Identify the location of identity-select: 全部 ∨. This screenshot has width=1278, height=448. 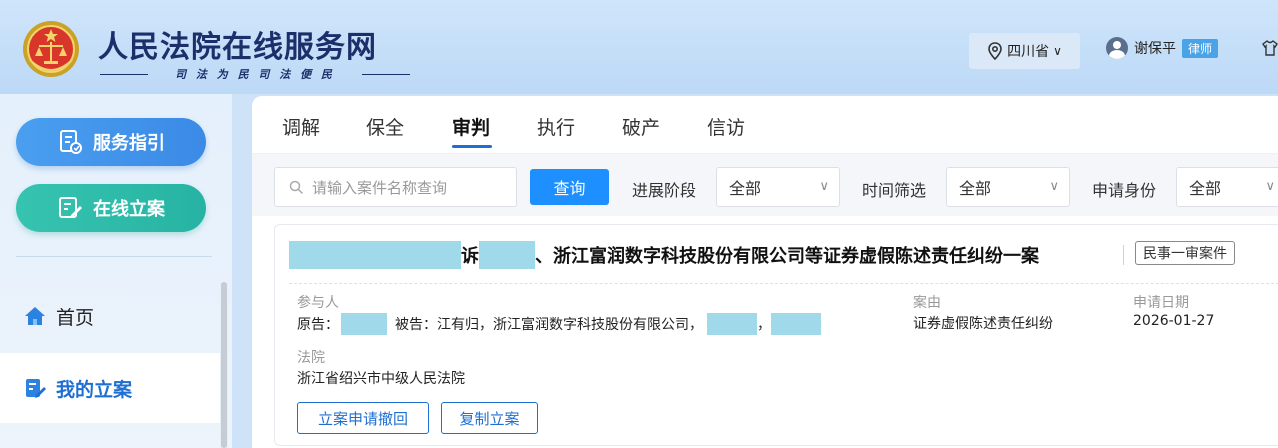
(1227, 187).